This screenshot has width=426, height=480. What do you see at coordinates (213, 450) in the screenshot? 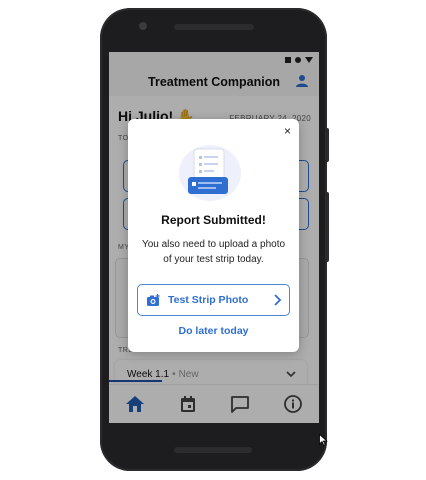
I see `phone-bottom-speaker` at bounding box center [213, 450].